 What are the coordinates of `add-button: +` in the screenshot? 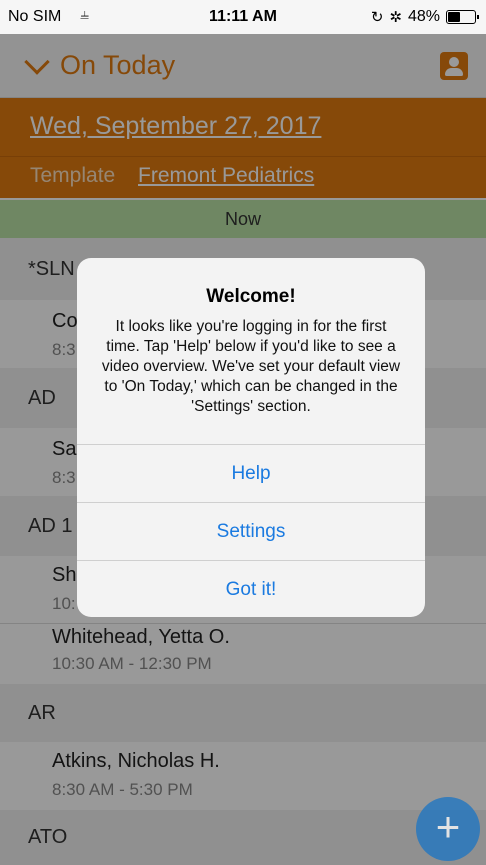 It's located at (448, 829).